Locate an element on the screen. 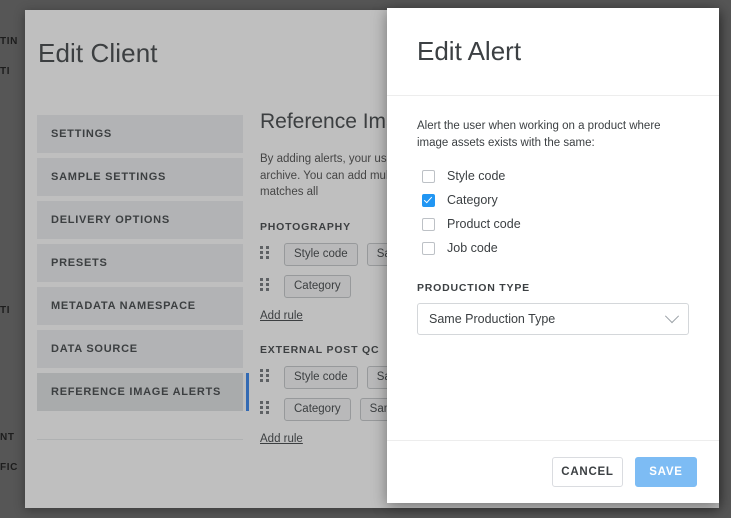 The image size is (731, 518). checkbox-row-job-code: Job code is located at coordinates (553, 248).